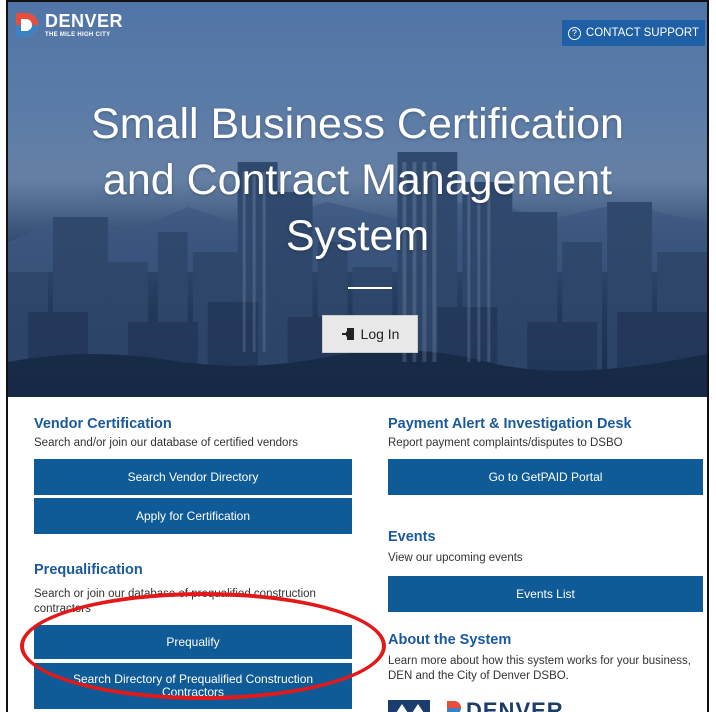  What do you see at coordinates (88, 570) in the screenshot?
I see `prequalification-title: Prequalification` at bounding box center [88, 570].